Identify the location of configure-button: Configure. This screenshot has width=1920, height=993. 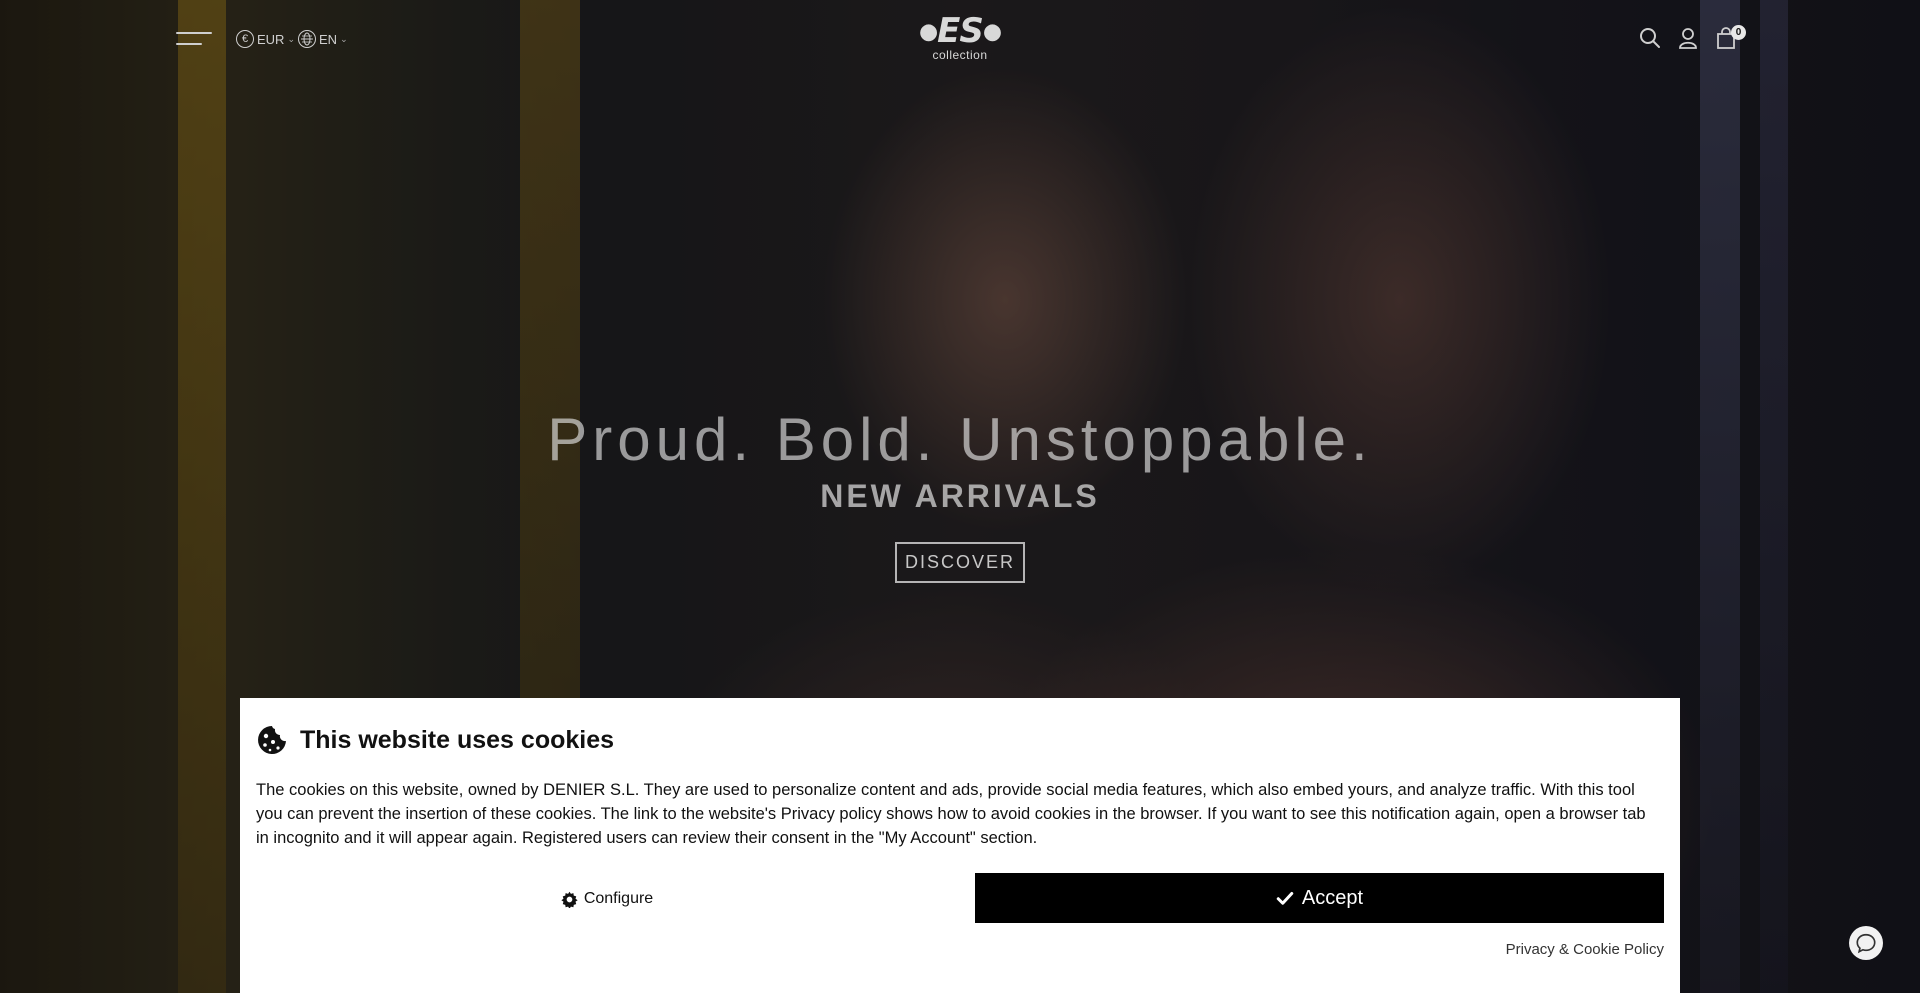
(607, 899).